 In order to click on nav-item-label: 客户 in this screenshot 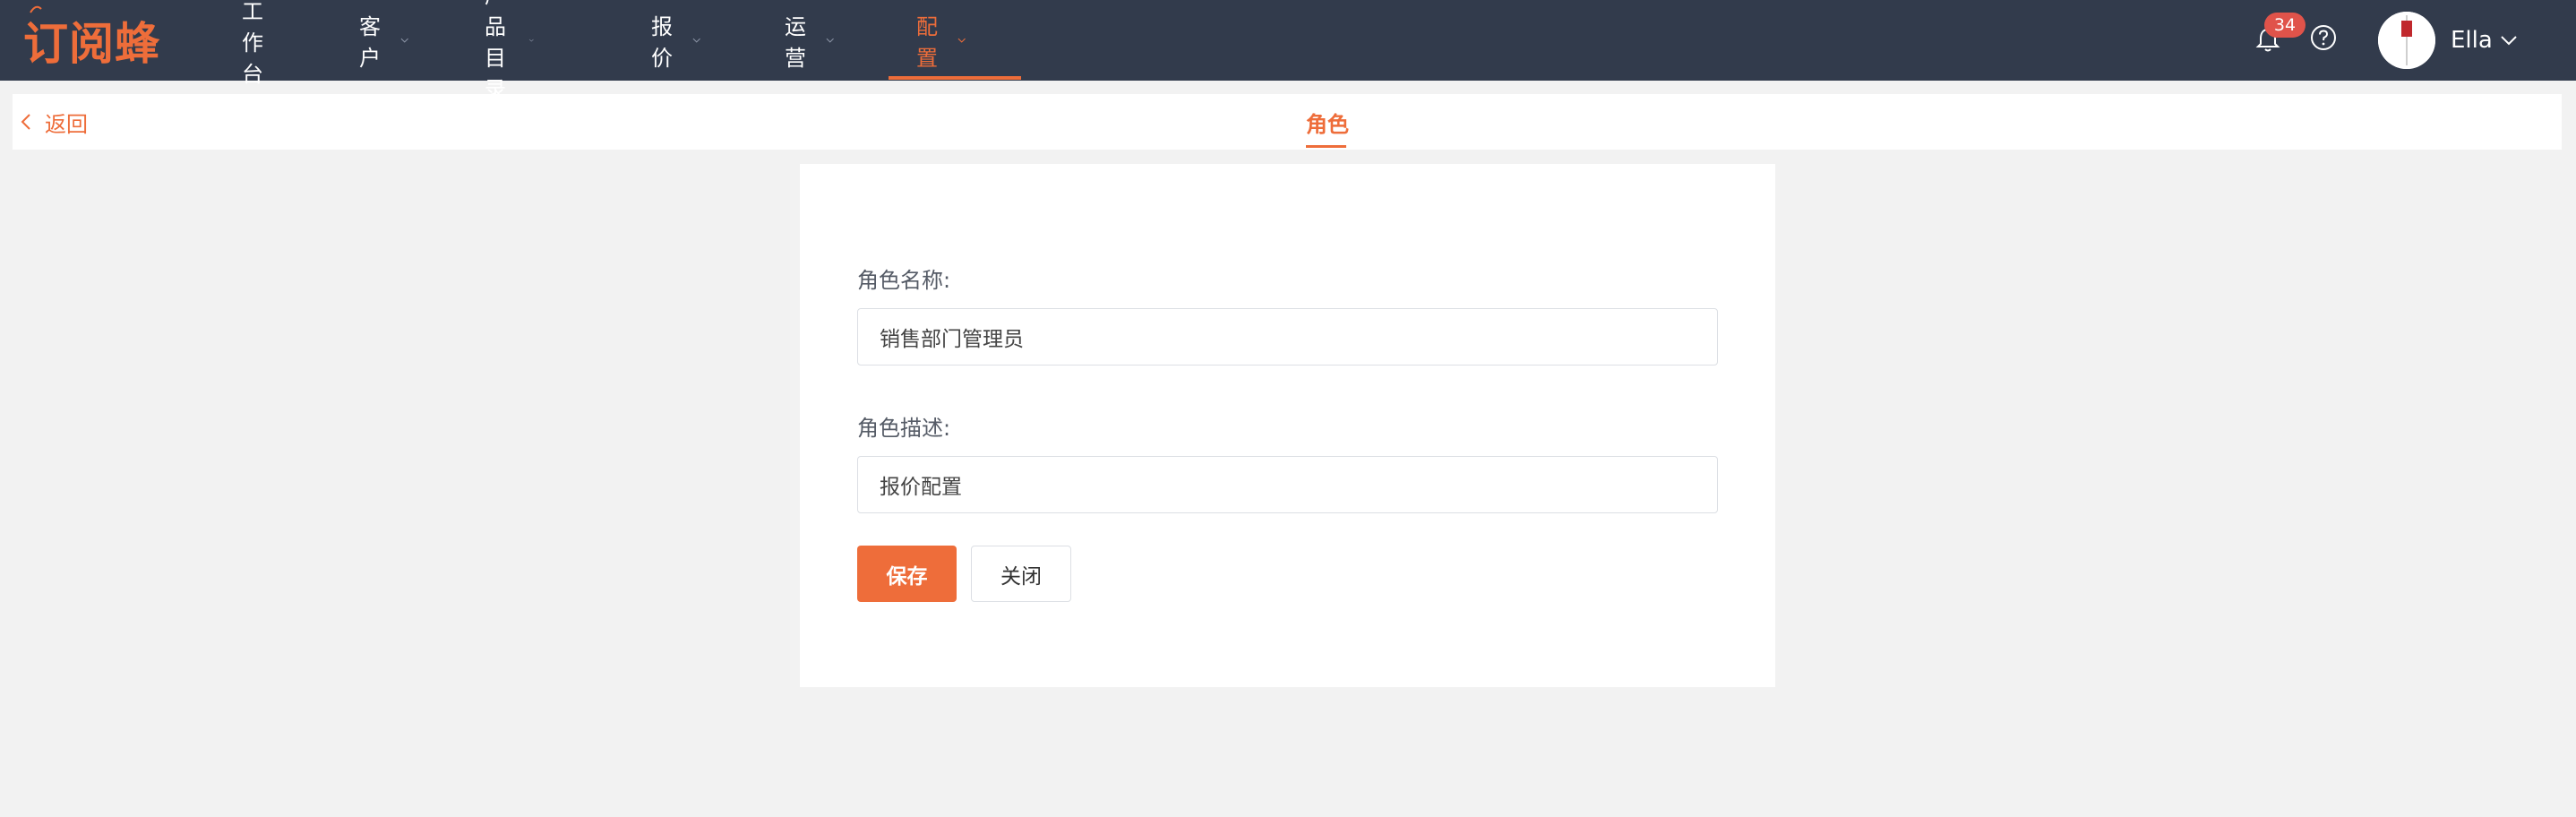, I will do `click(370, 42)`.